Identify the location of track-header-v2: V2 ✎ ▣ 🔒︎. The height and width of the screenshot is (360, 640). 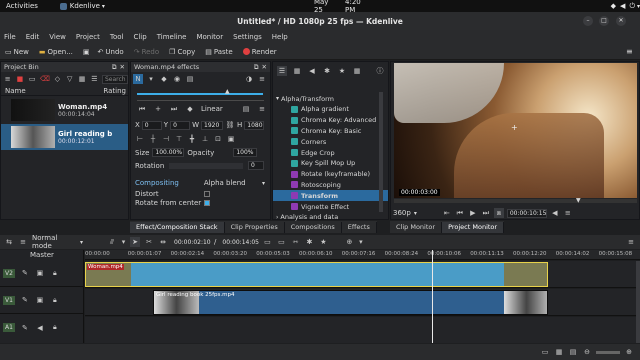
(41, 273).